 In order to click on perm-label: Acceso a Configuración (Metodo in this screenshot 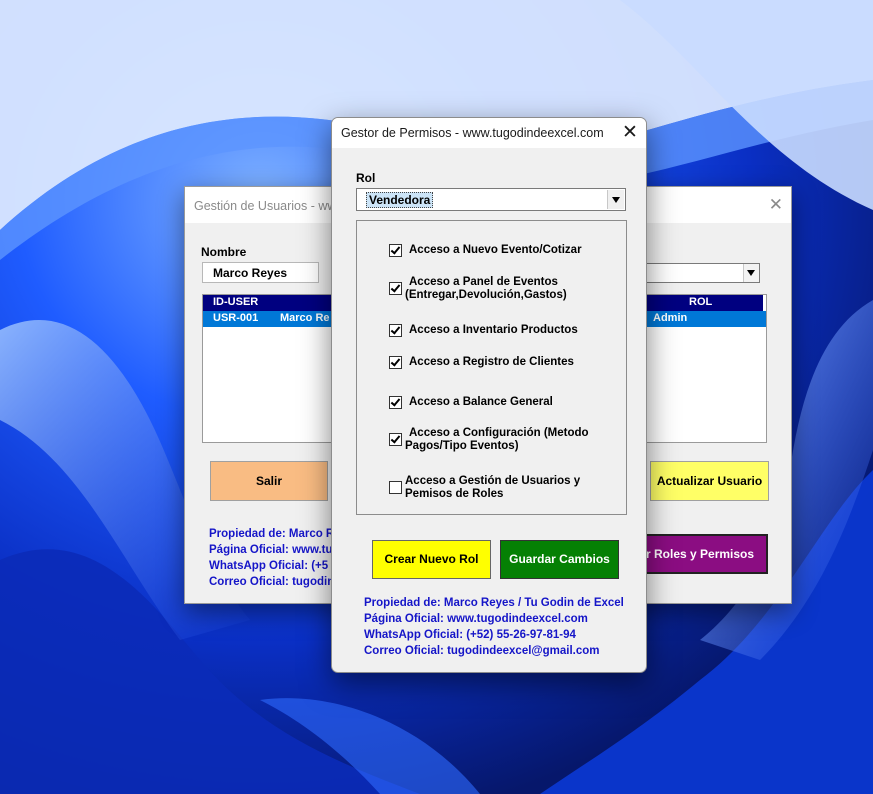, I will do `click(499, 433)`.